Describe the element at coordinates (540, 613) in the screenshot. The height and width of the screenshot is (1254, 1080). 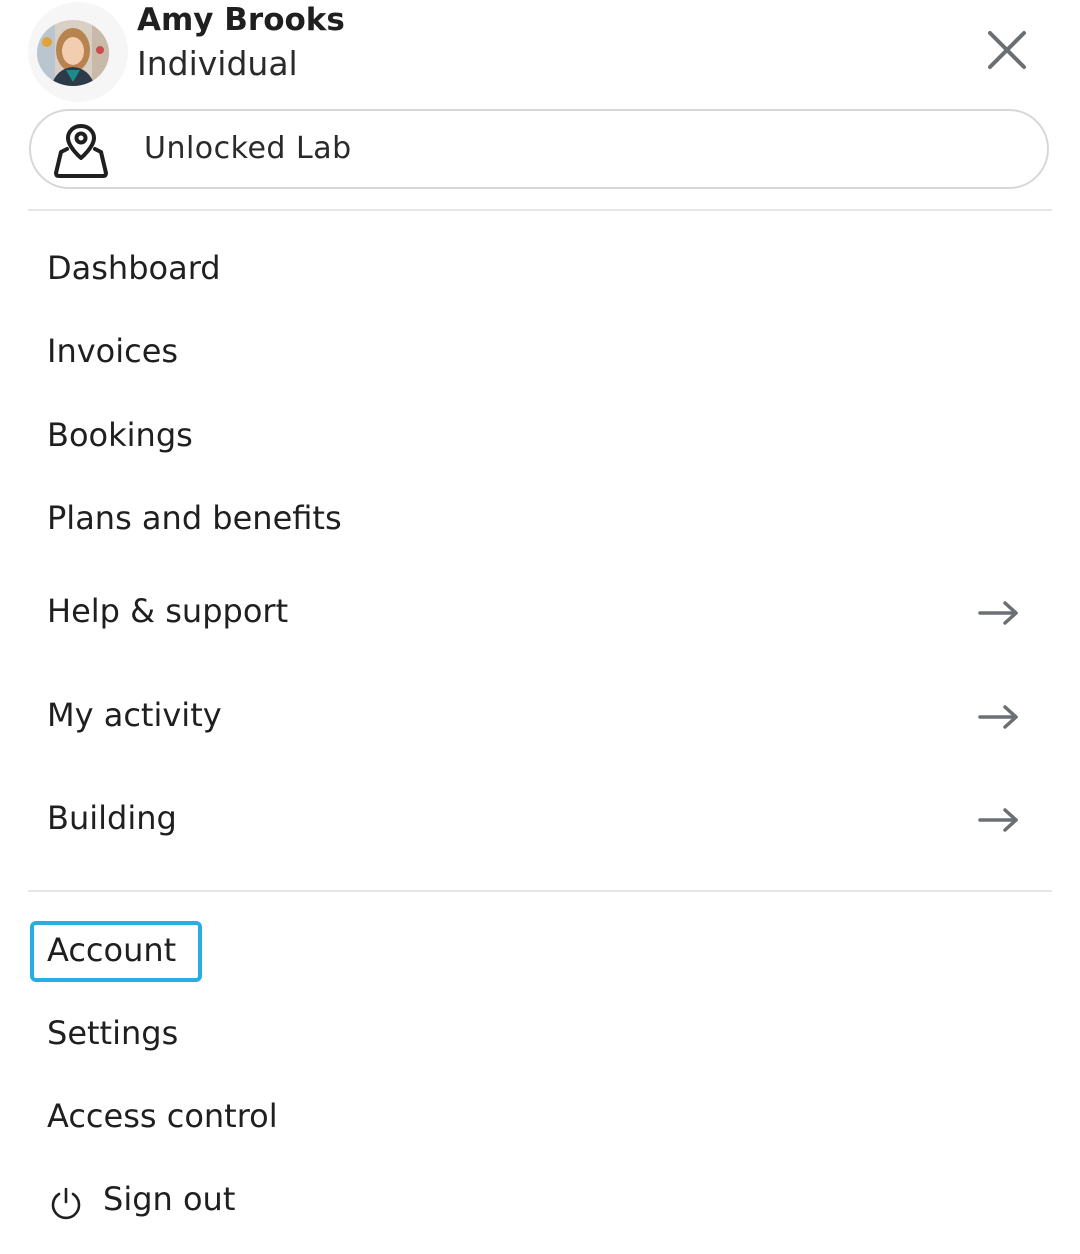
I see `menu-item-help-support: Help & support` at that location.